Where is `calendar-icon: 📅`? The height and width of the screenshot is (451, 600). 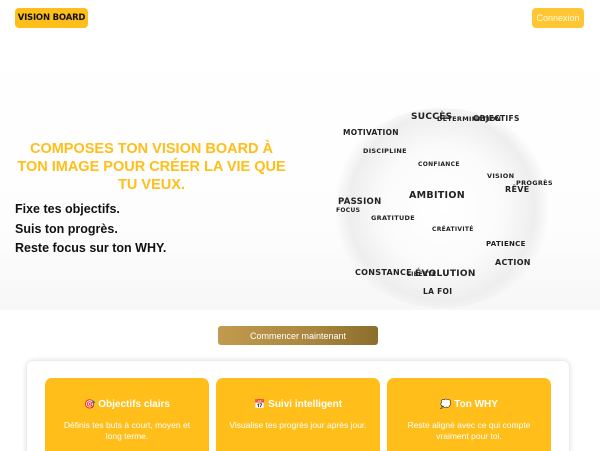 calendar-icon: 📅 is located at coordinates (259, 404).